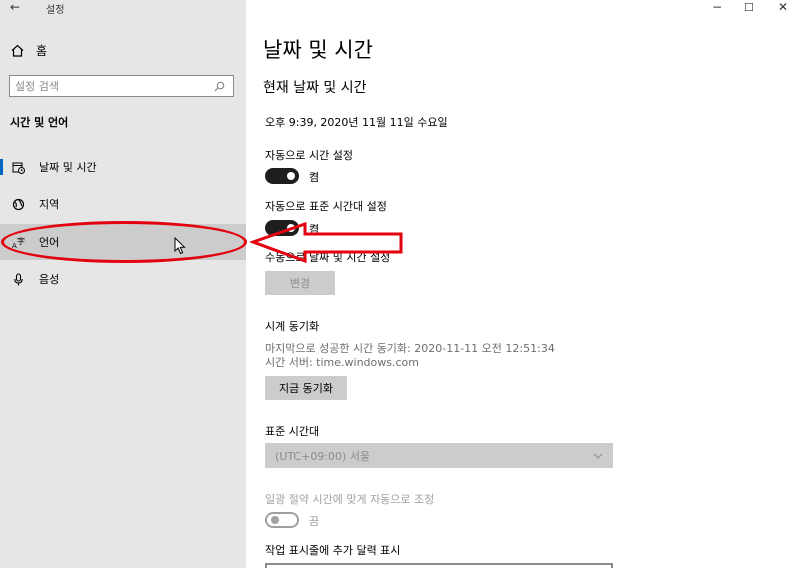 This screenshot has height=568, width=800. What do you see at coordinates (39, 122) in the screenshot?
I see `section-title: 시간 및 언어` at bounding box center [39, 122].